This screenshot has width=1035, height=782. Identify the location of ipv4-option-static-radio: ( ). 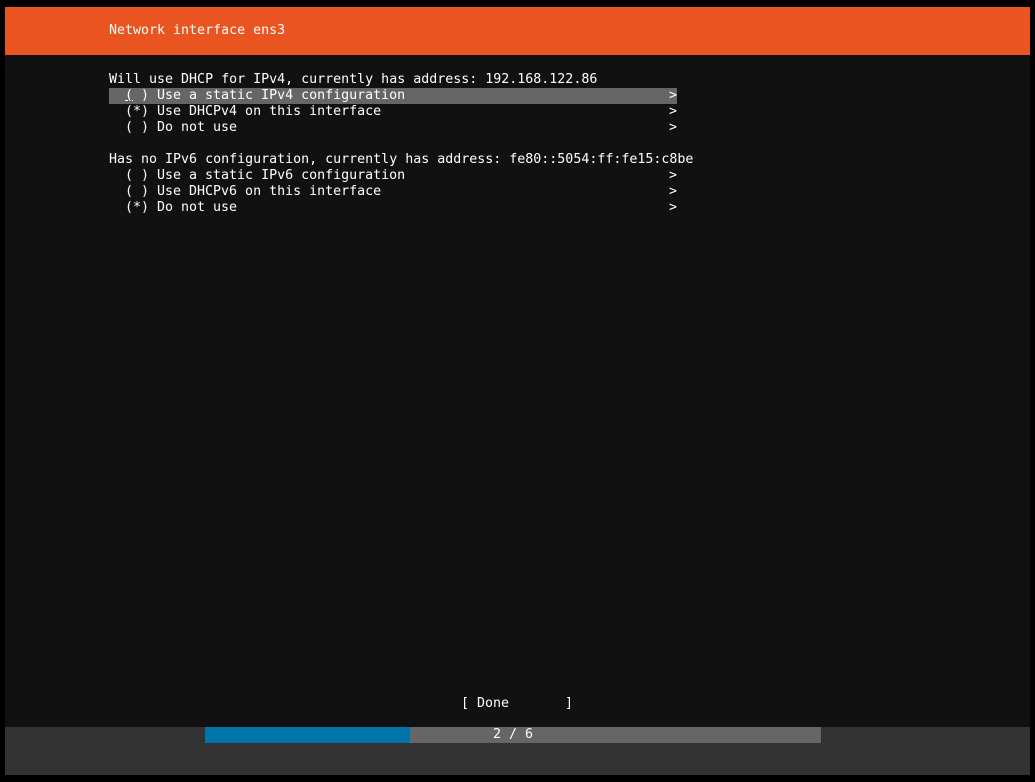
(137, 96).